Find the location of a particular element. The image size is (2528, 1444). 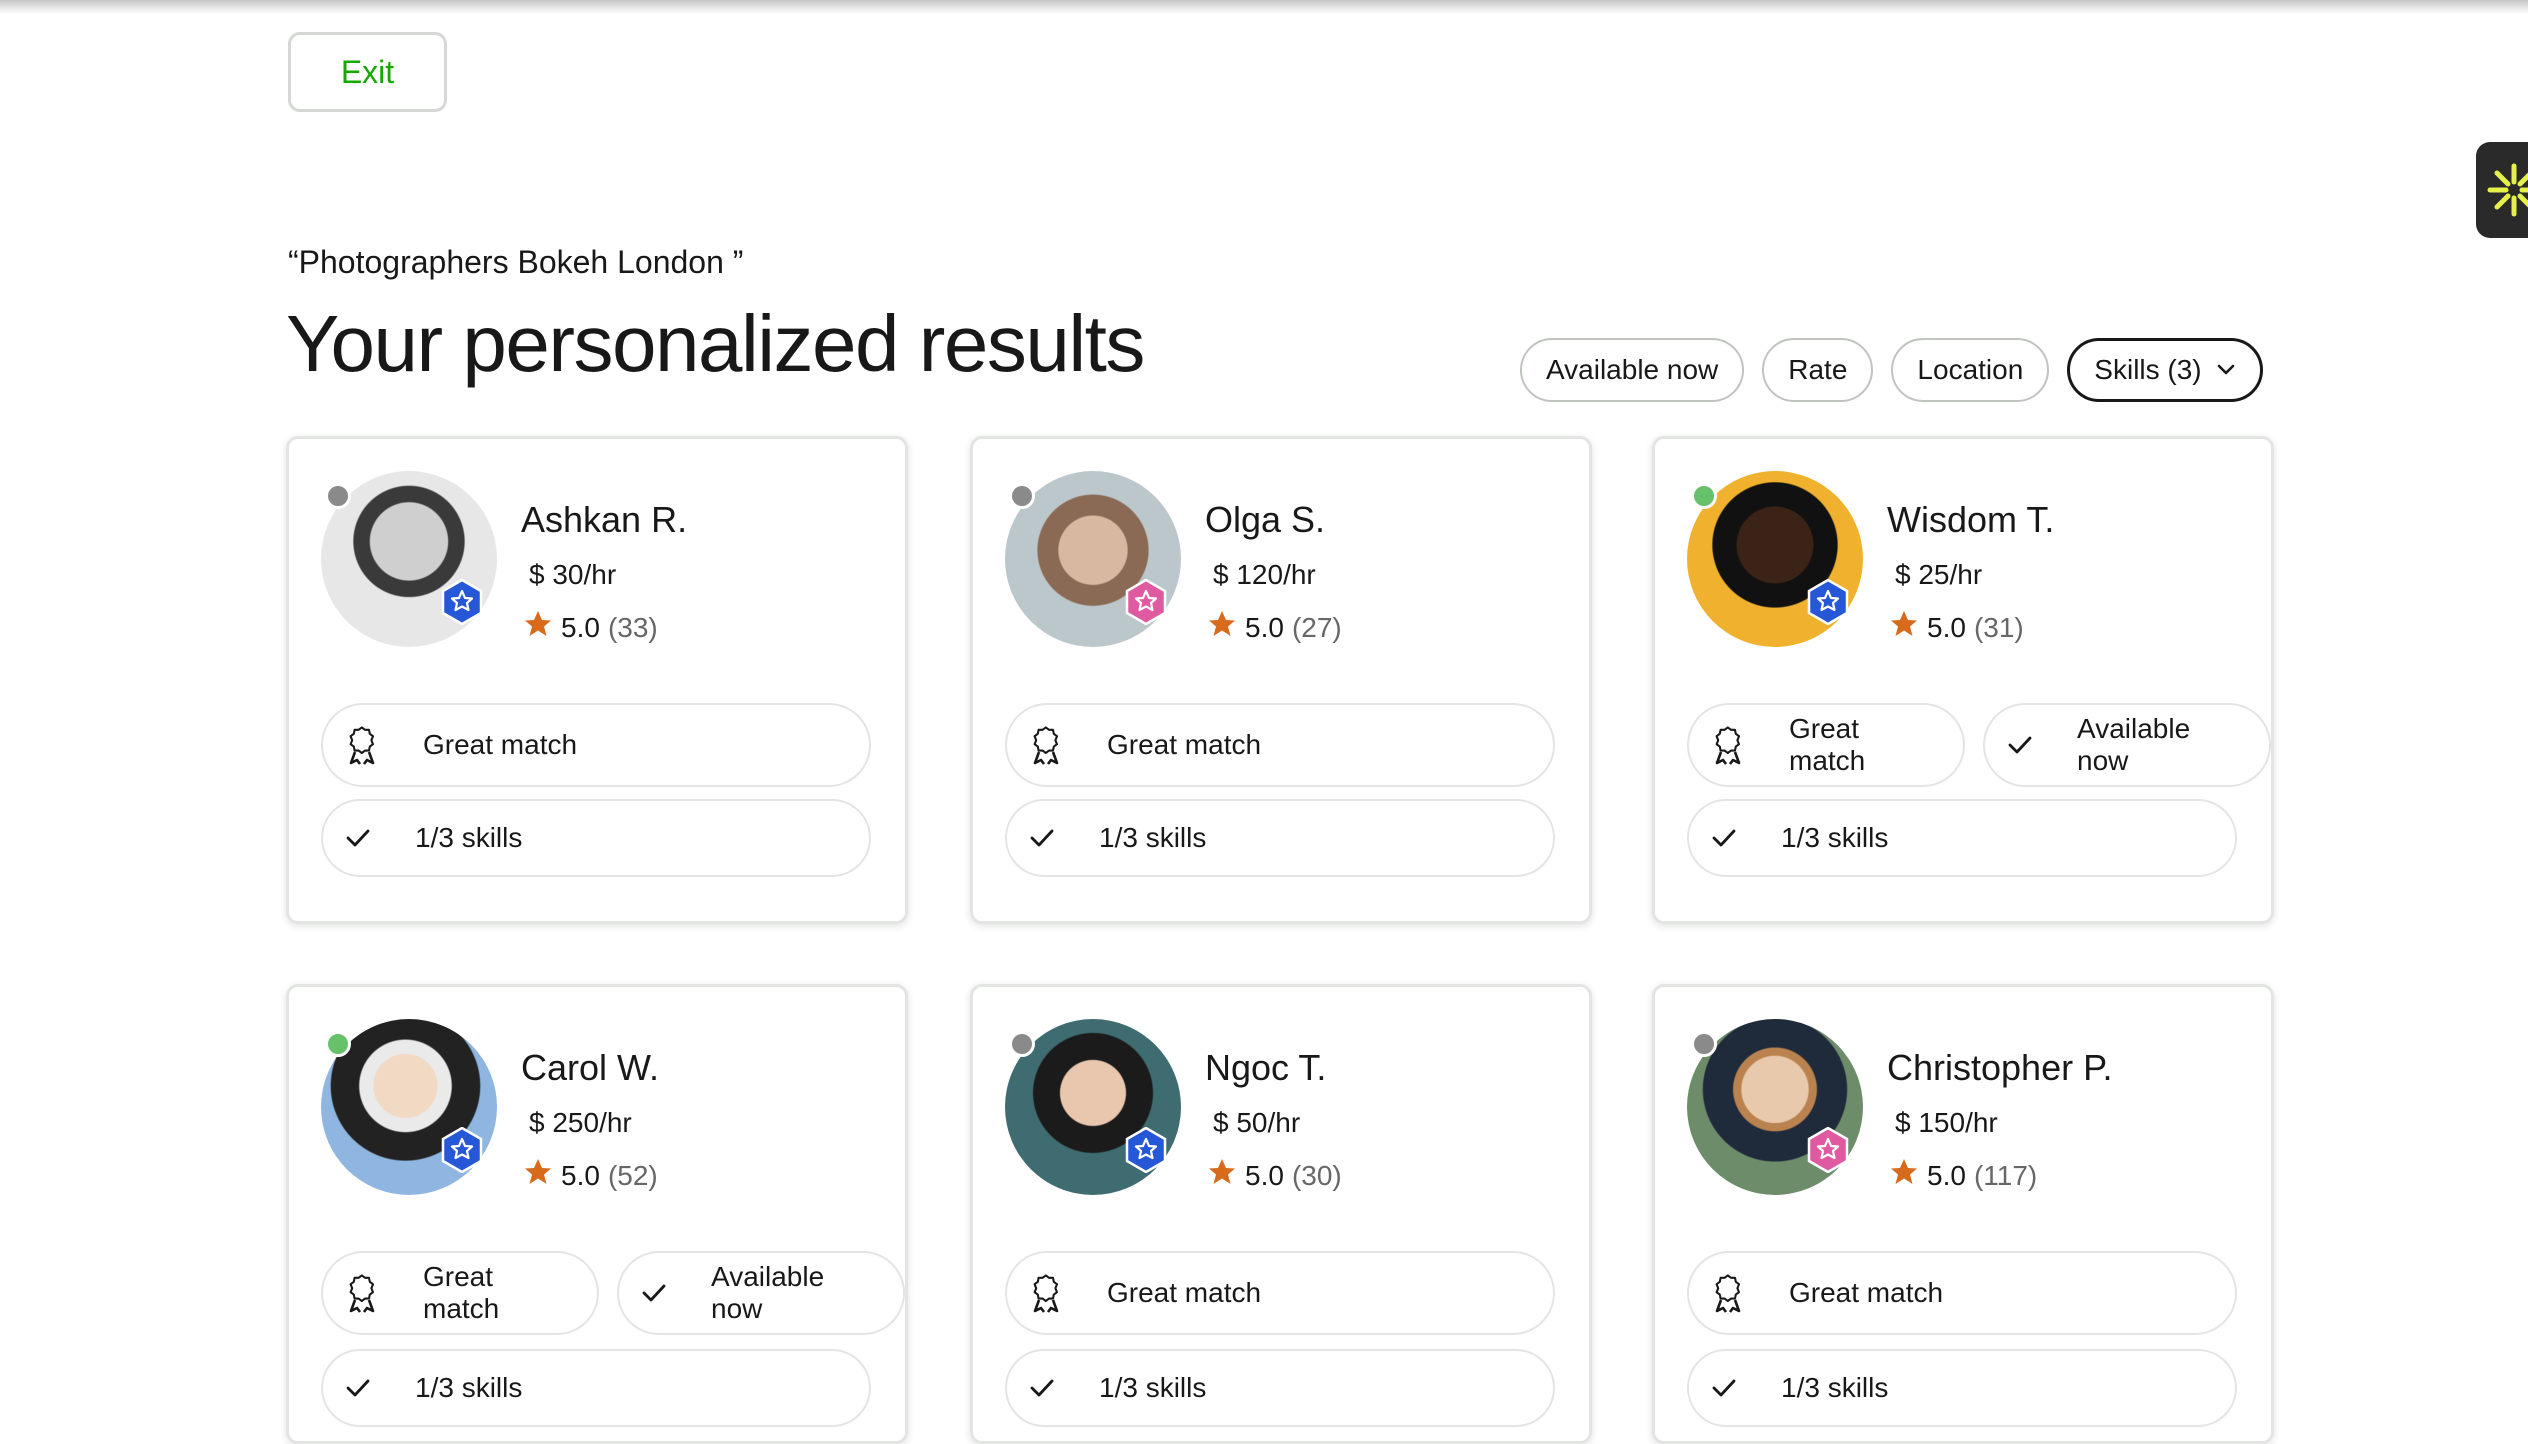

freelancer-name: Christopher P. is located at coordinates (1999, 1068).